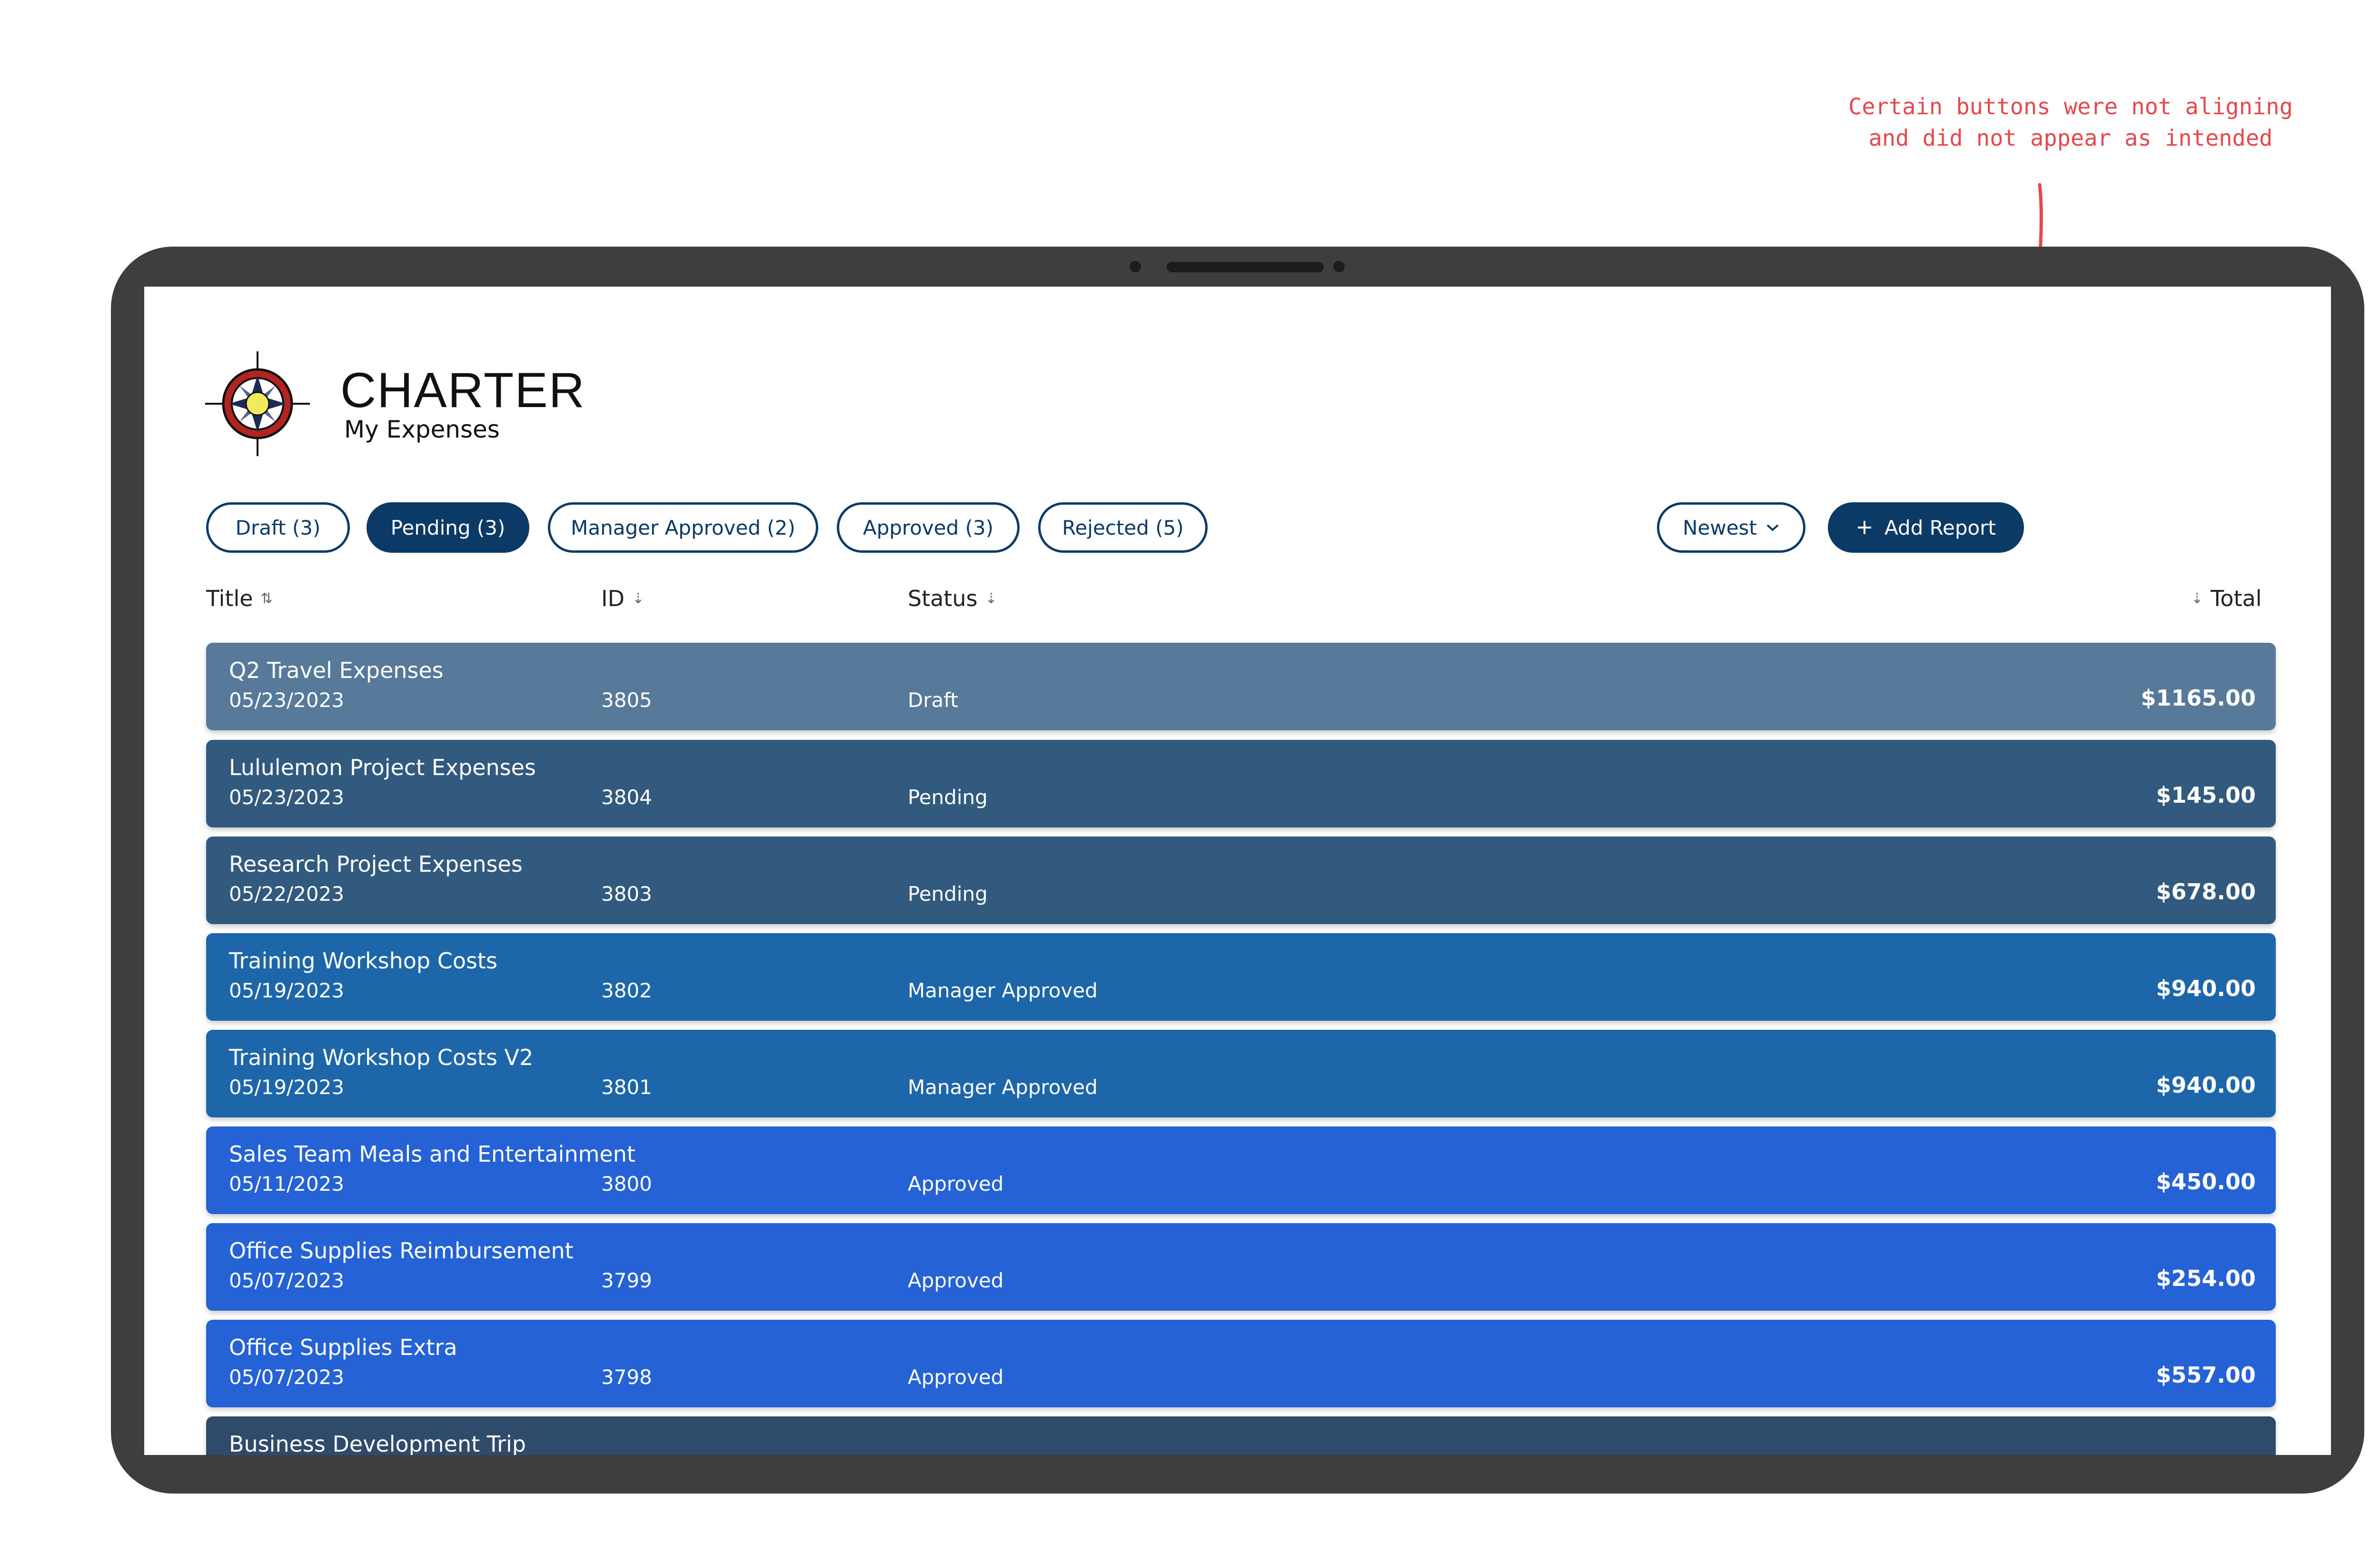 The height and width of the screenshot is (1554, 2380). Describe the element at coordinates (1865, 527) in the screenshot. I see `plus-icon` at that location.